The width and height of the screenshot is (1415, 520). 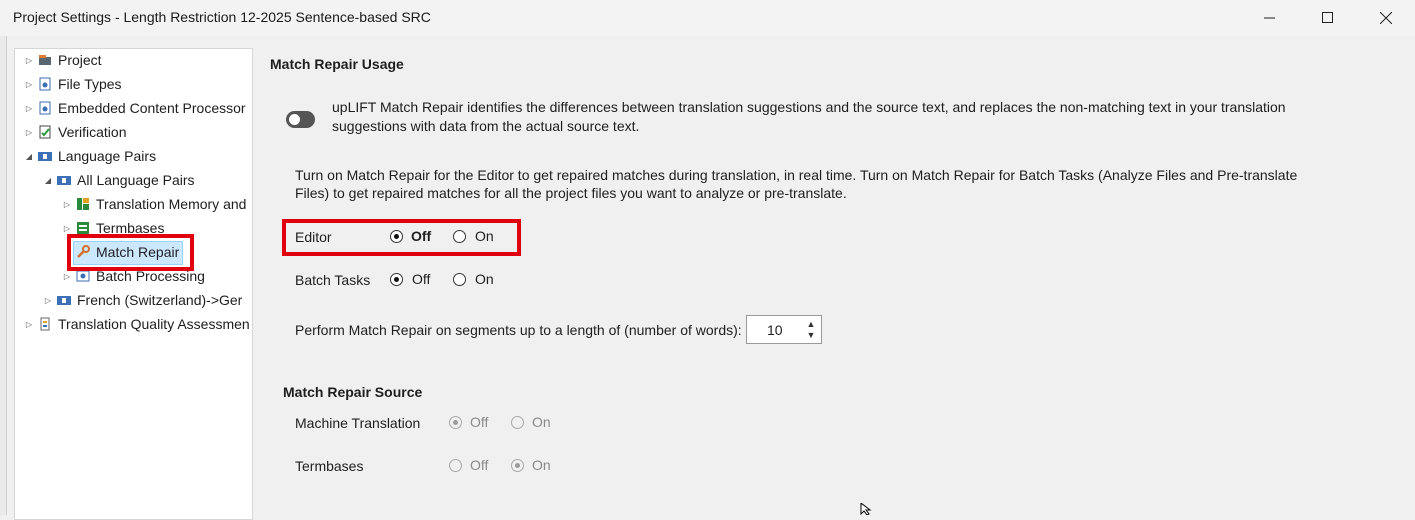 What do you see at coordinates (92, 132) in the screenshot?
I see `tree-label: Verification` at bounding box center [92, 132].